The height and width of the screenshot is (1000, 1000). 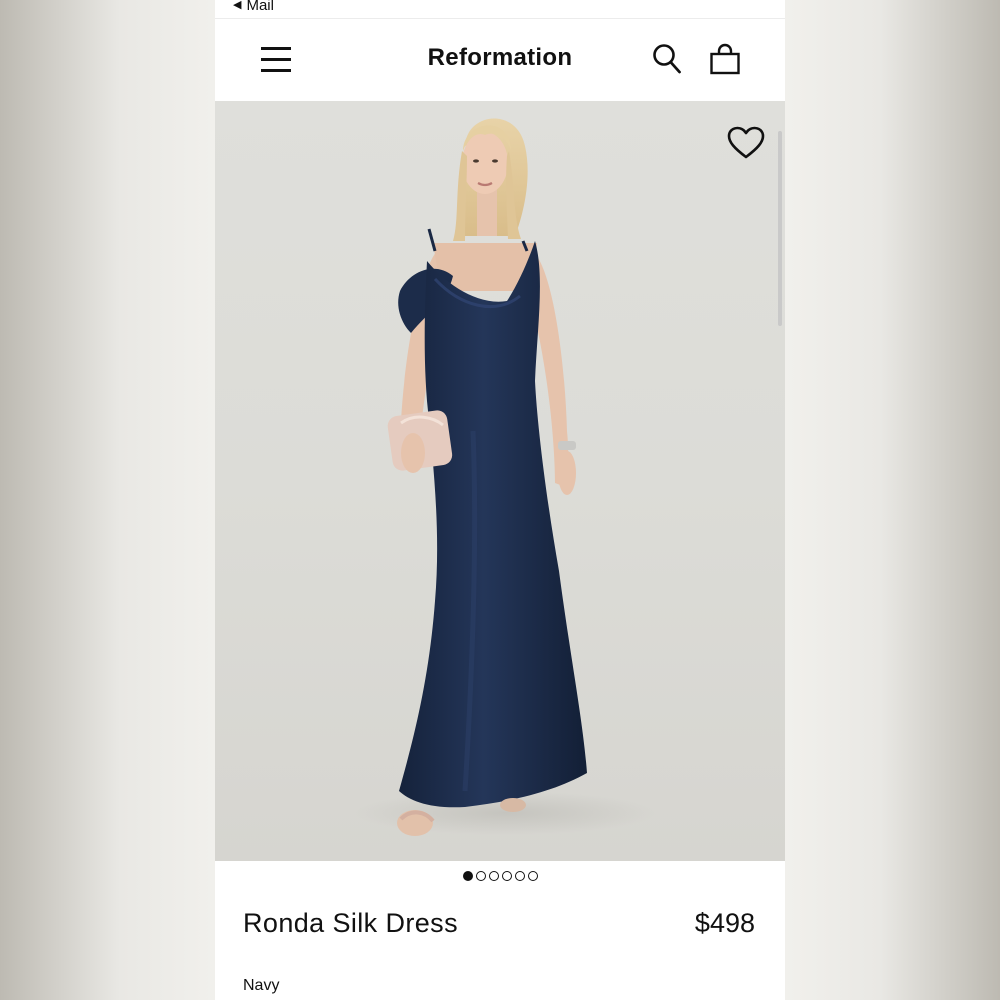 I want to click on search-icon, so click(x=667, y=59).